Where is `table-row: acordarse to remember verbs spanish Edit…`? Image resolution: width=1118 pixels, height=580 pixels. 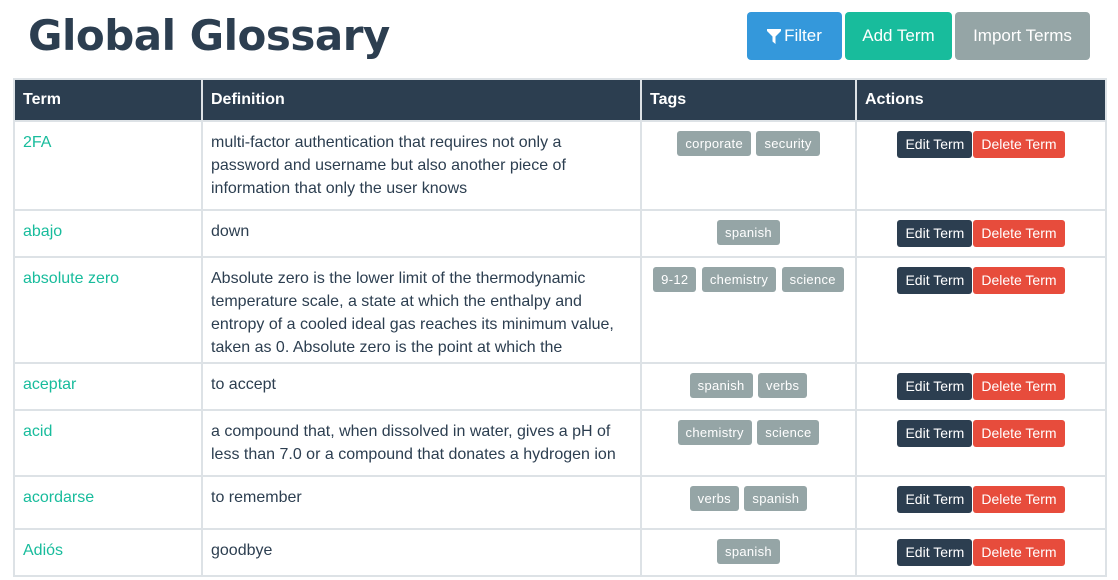
table-row: acordarse to remember verbs spanish Edit… is located at coordinates (560, 502).